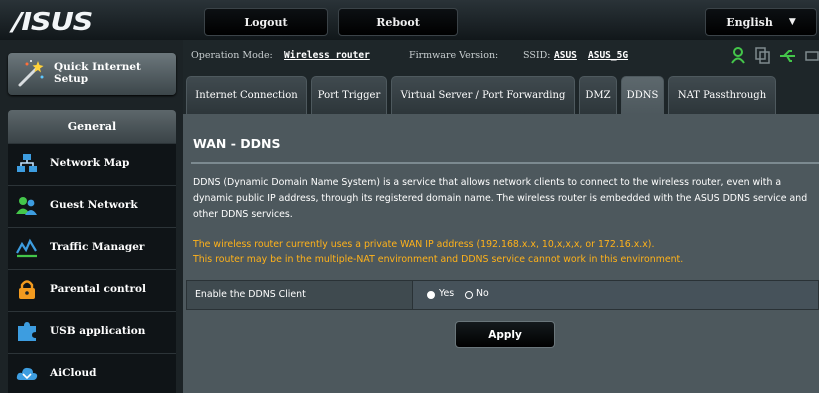  I want to click on chevron-down-icon: ▼, so click(792, 22).